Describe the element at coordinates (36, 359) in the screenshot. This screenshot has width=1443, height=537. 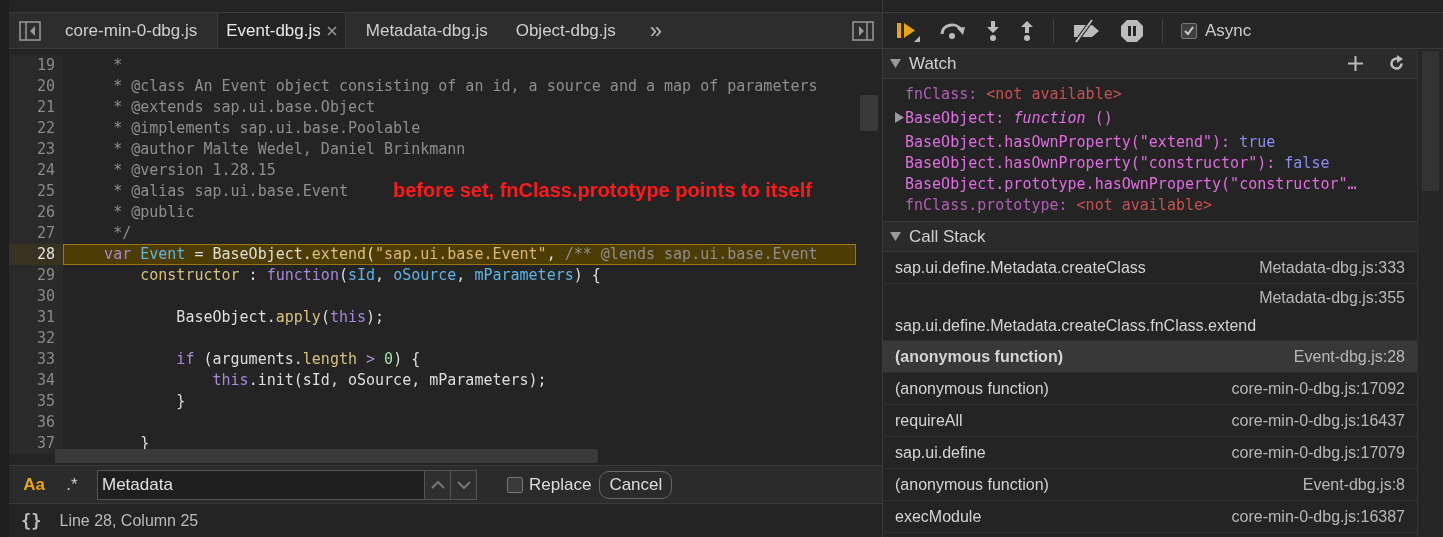
I see `line-number: 33` at that location.